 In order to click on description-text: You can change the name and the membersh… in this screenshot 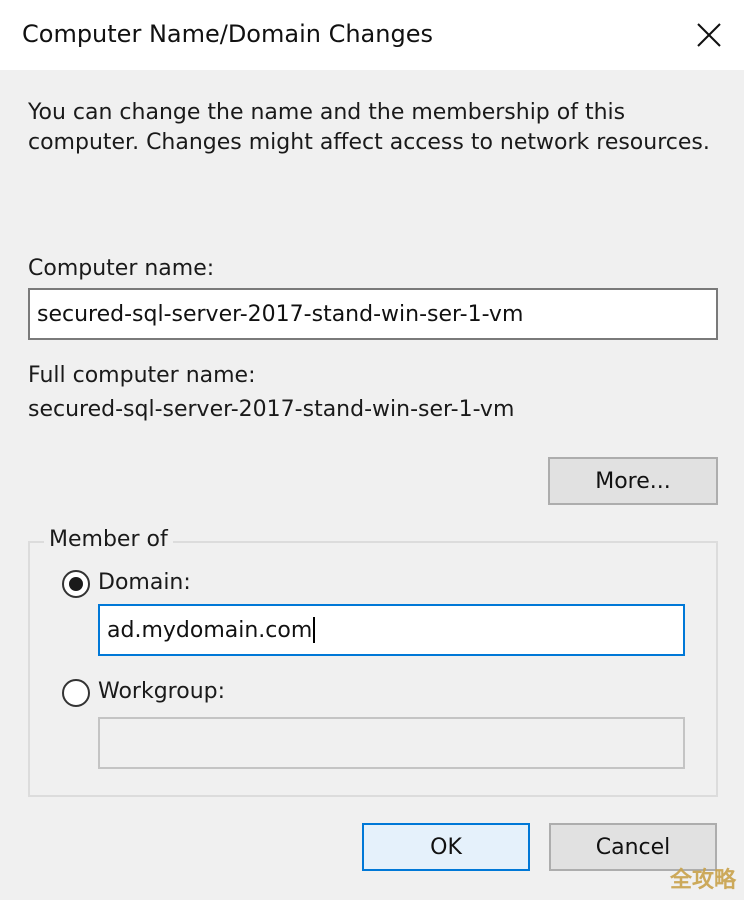, I will do `click(369, 127)`.